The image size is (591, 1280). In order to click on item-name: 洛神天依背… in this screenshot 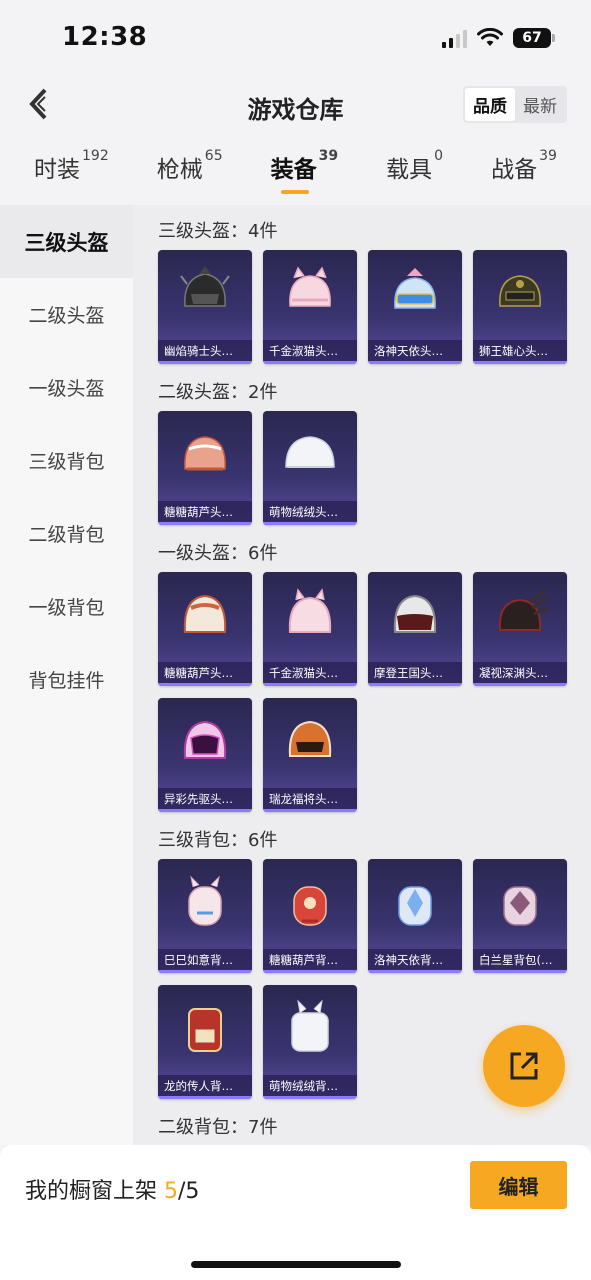, I will do `click(408, 960)`.